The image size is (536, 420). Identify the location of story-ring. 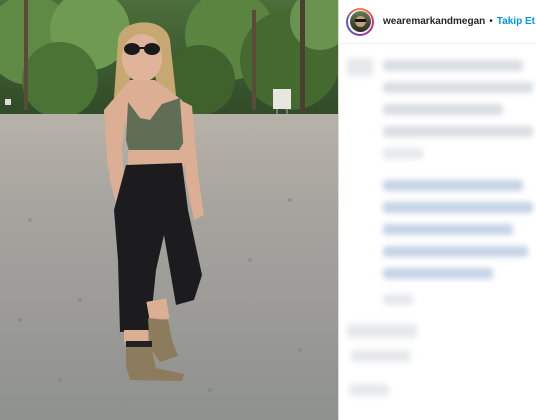
(360, 21).